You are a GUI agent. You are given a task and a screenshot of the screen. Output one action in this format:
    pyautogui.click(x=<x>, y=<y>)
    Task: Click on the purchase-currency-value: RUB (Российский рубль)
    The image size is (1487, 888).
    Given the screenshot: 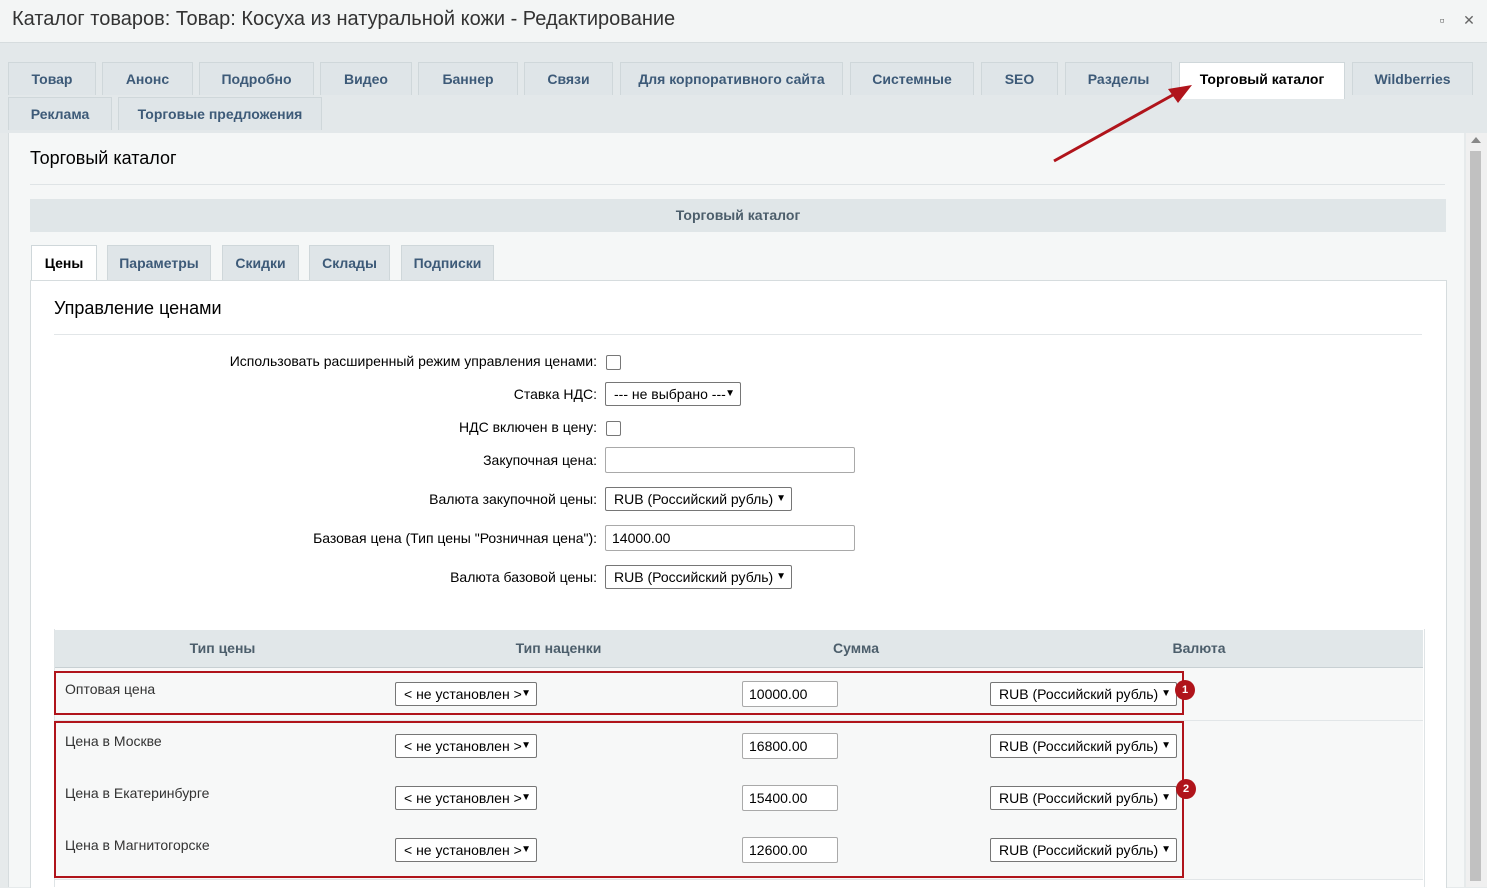 What is the action you would take?
    pyautogui.click(x=694, y=499)
    